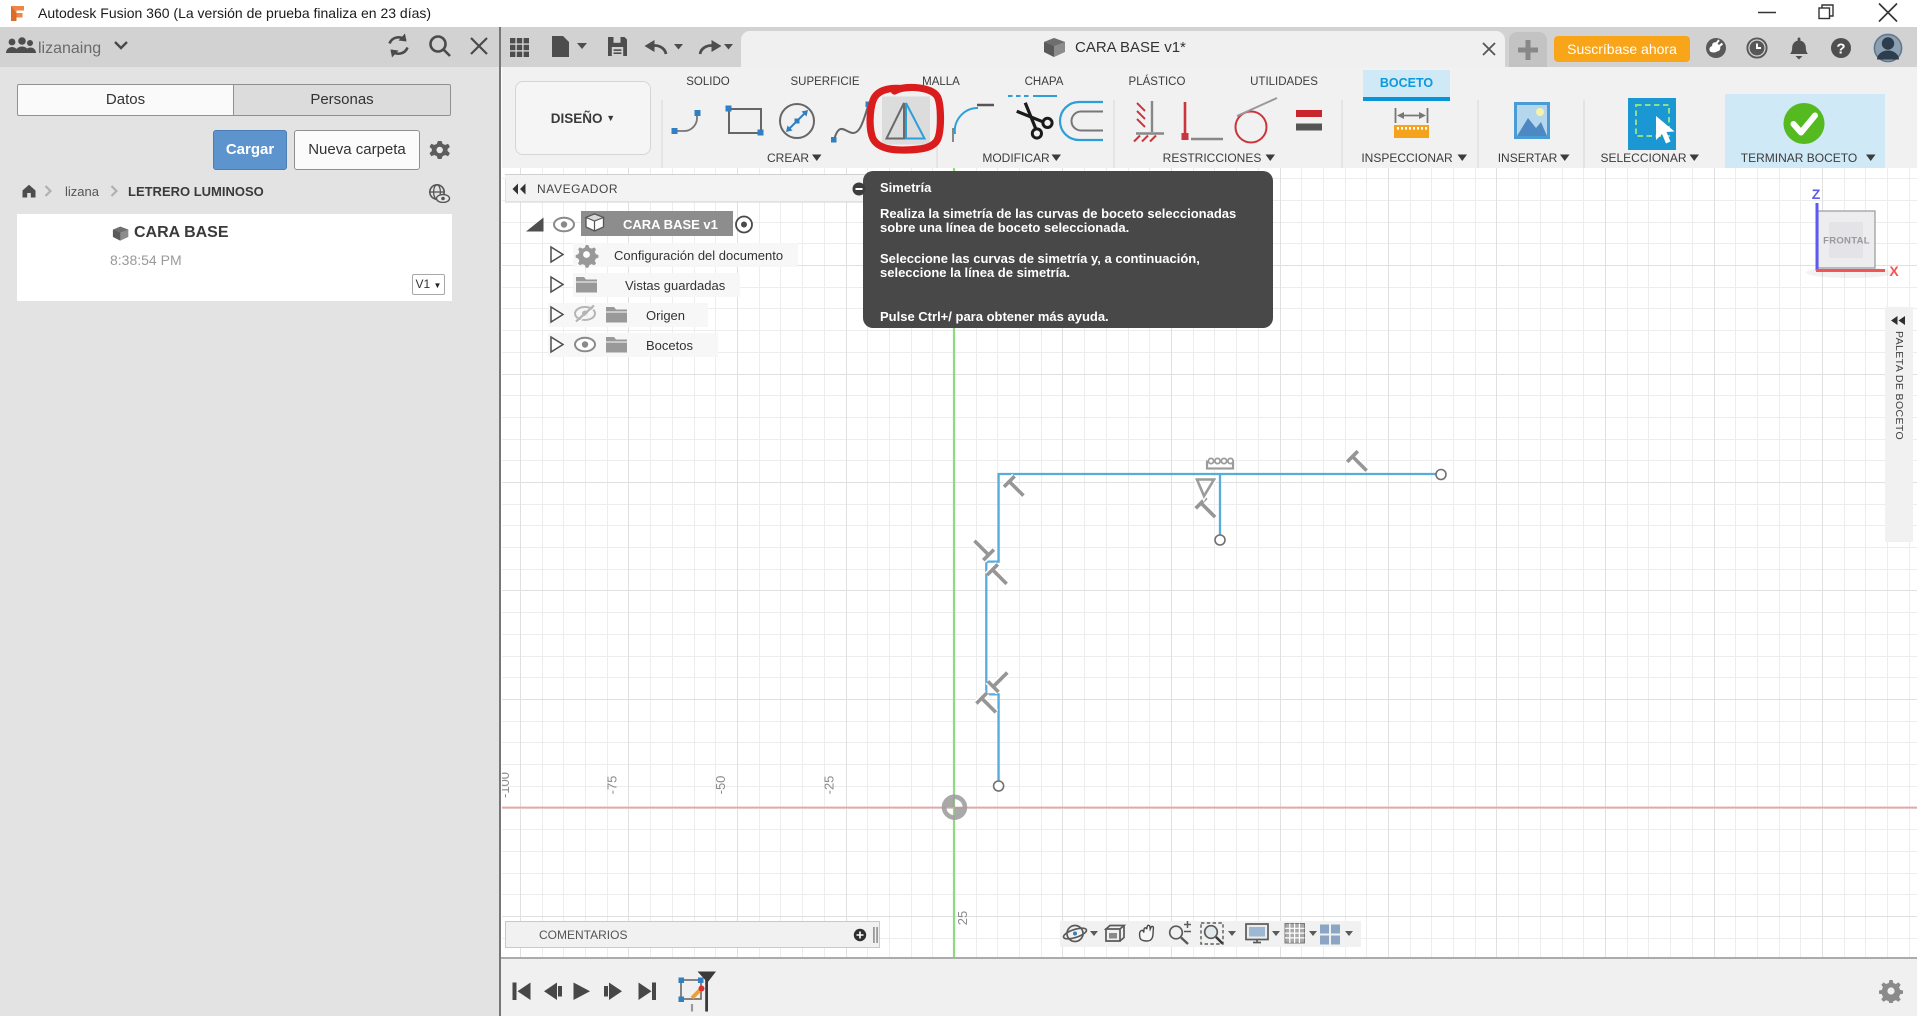 The width and height of the screenshot is (1917, 1016). I want to click on svg-text: lizanaing, so click(69, 48).